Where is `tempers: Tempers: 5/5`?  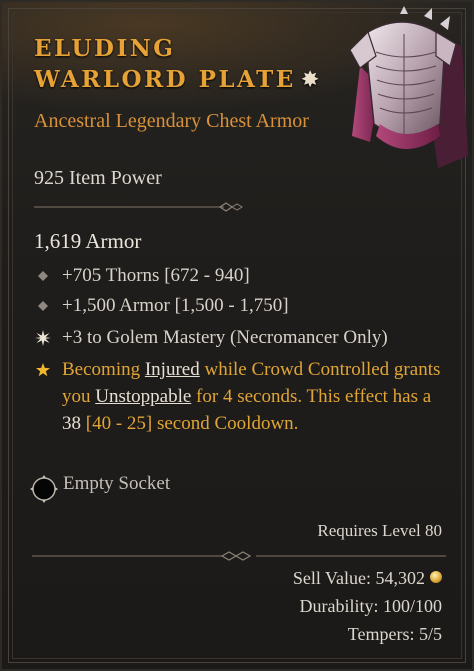
tempers: Tempers: 5/5 is located at coordinates (394, 634).